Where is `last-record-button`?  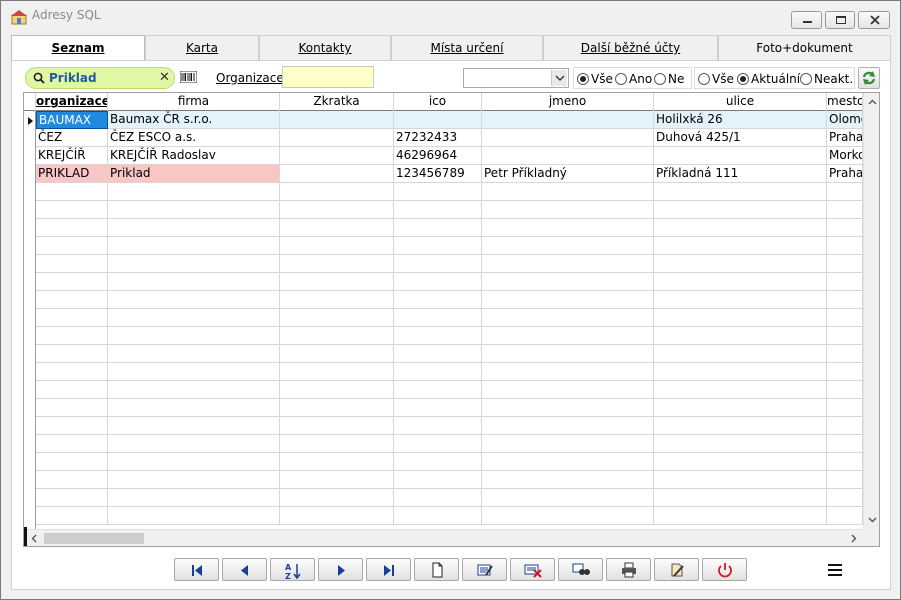
last-record-button is located at coordinates (388, 569).